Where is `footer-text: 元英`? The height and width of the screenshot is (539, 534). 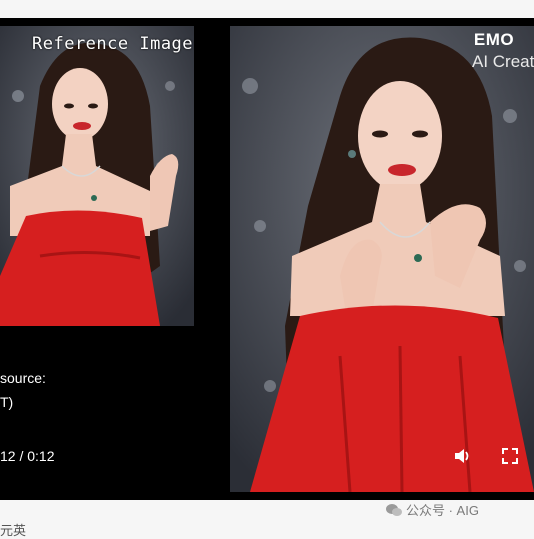 footer-text: 元英 is located at coordinates (13, 530).